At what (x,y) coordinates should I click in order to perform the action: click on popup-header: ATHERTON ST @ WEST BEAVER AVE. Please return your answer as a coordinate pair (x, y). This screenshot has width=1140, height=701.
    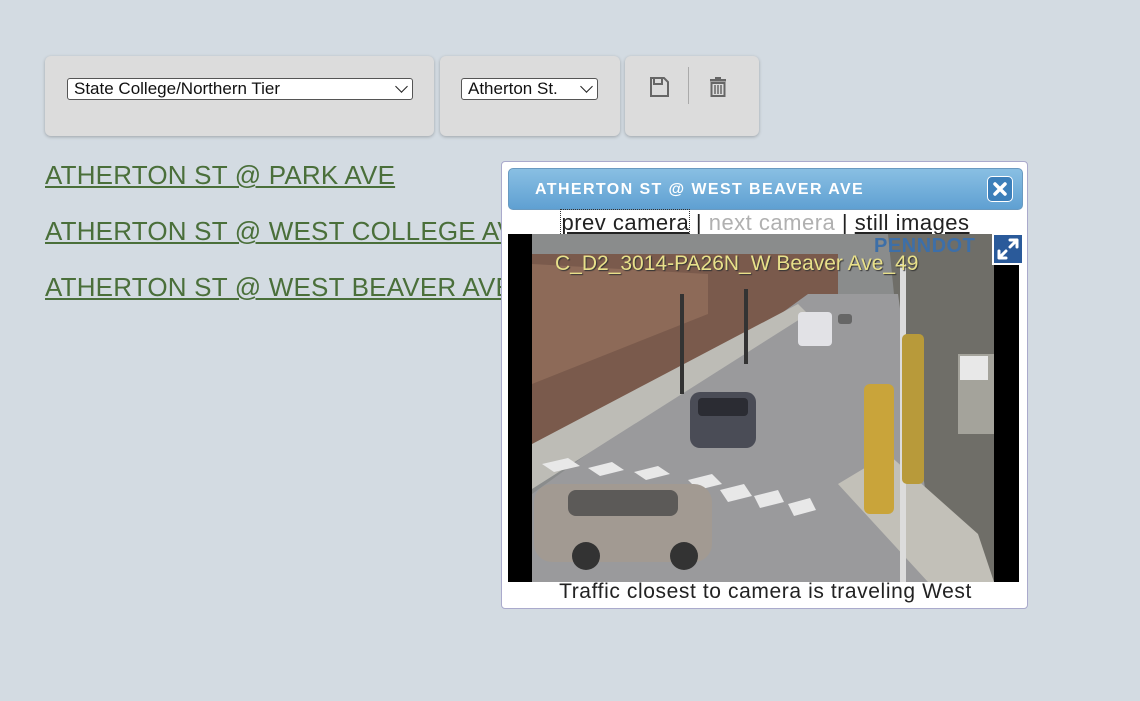
    Looking at the image, I should click on (765, 189).